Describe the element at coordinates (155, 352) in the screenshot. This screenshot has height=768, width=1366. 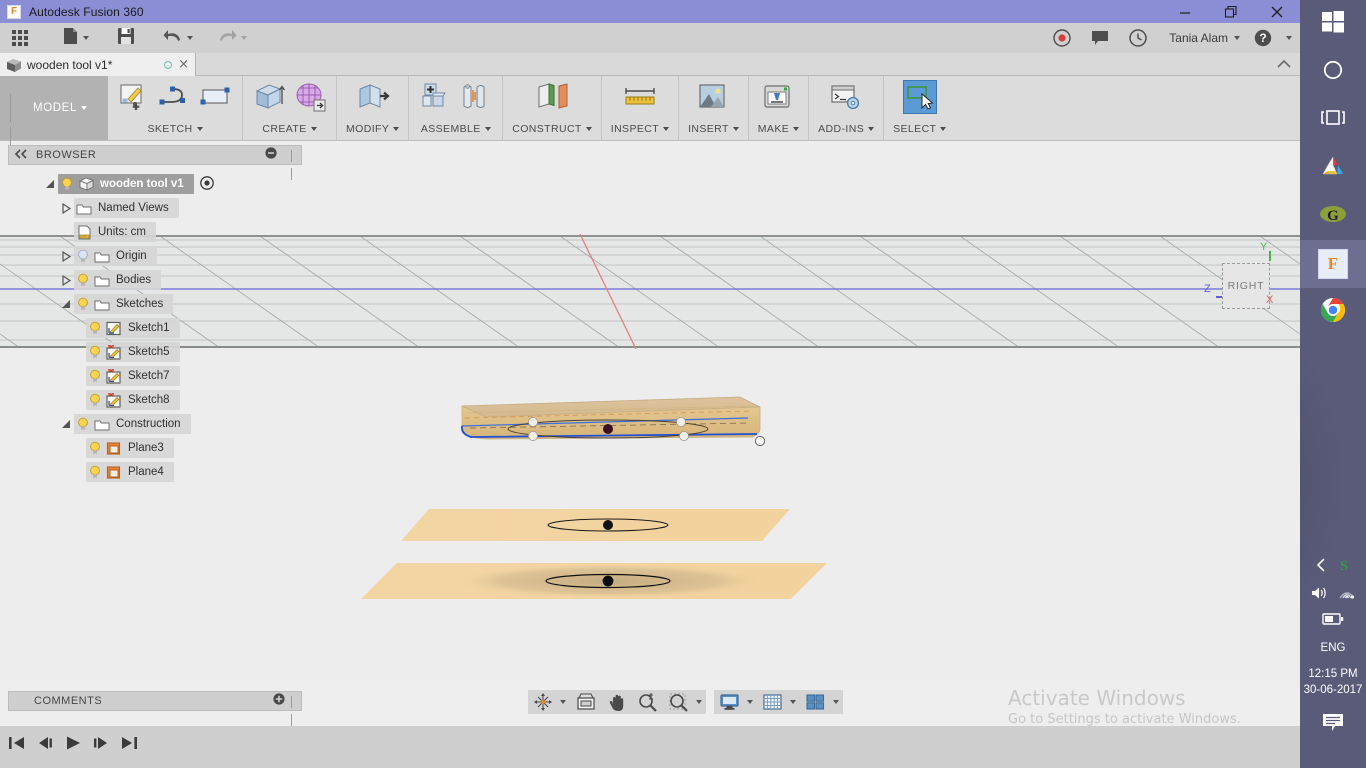
I see `tree-item-sketch5: Sketch5` at that location.